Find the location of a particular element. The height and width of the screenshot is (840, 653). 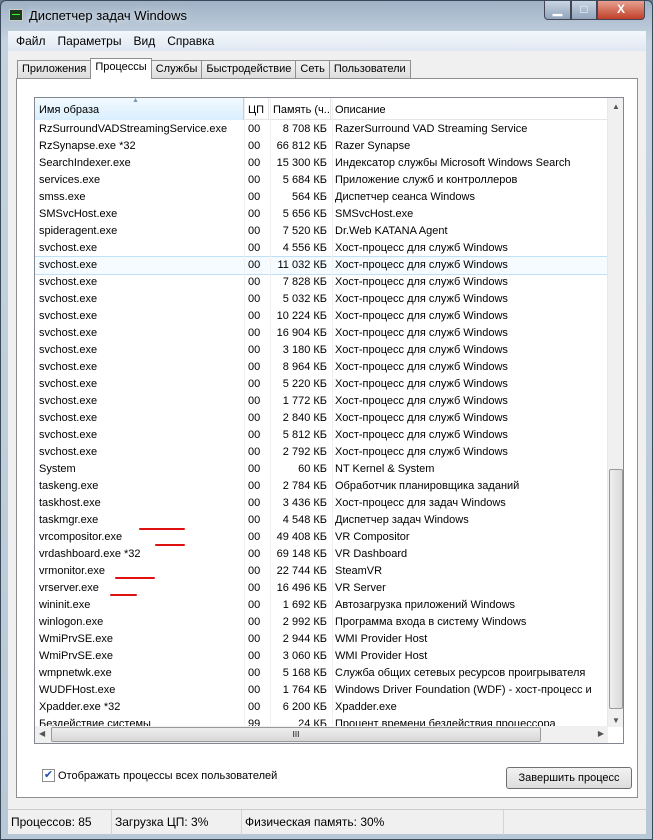

tab-services: Службы is located at coordinates (176, 69).